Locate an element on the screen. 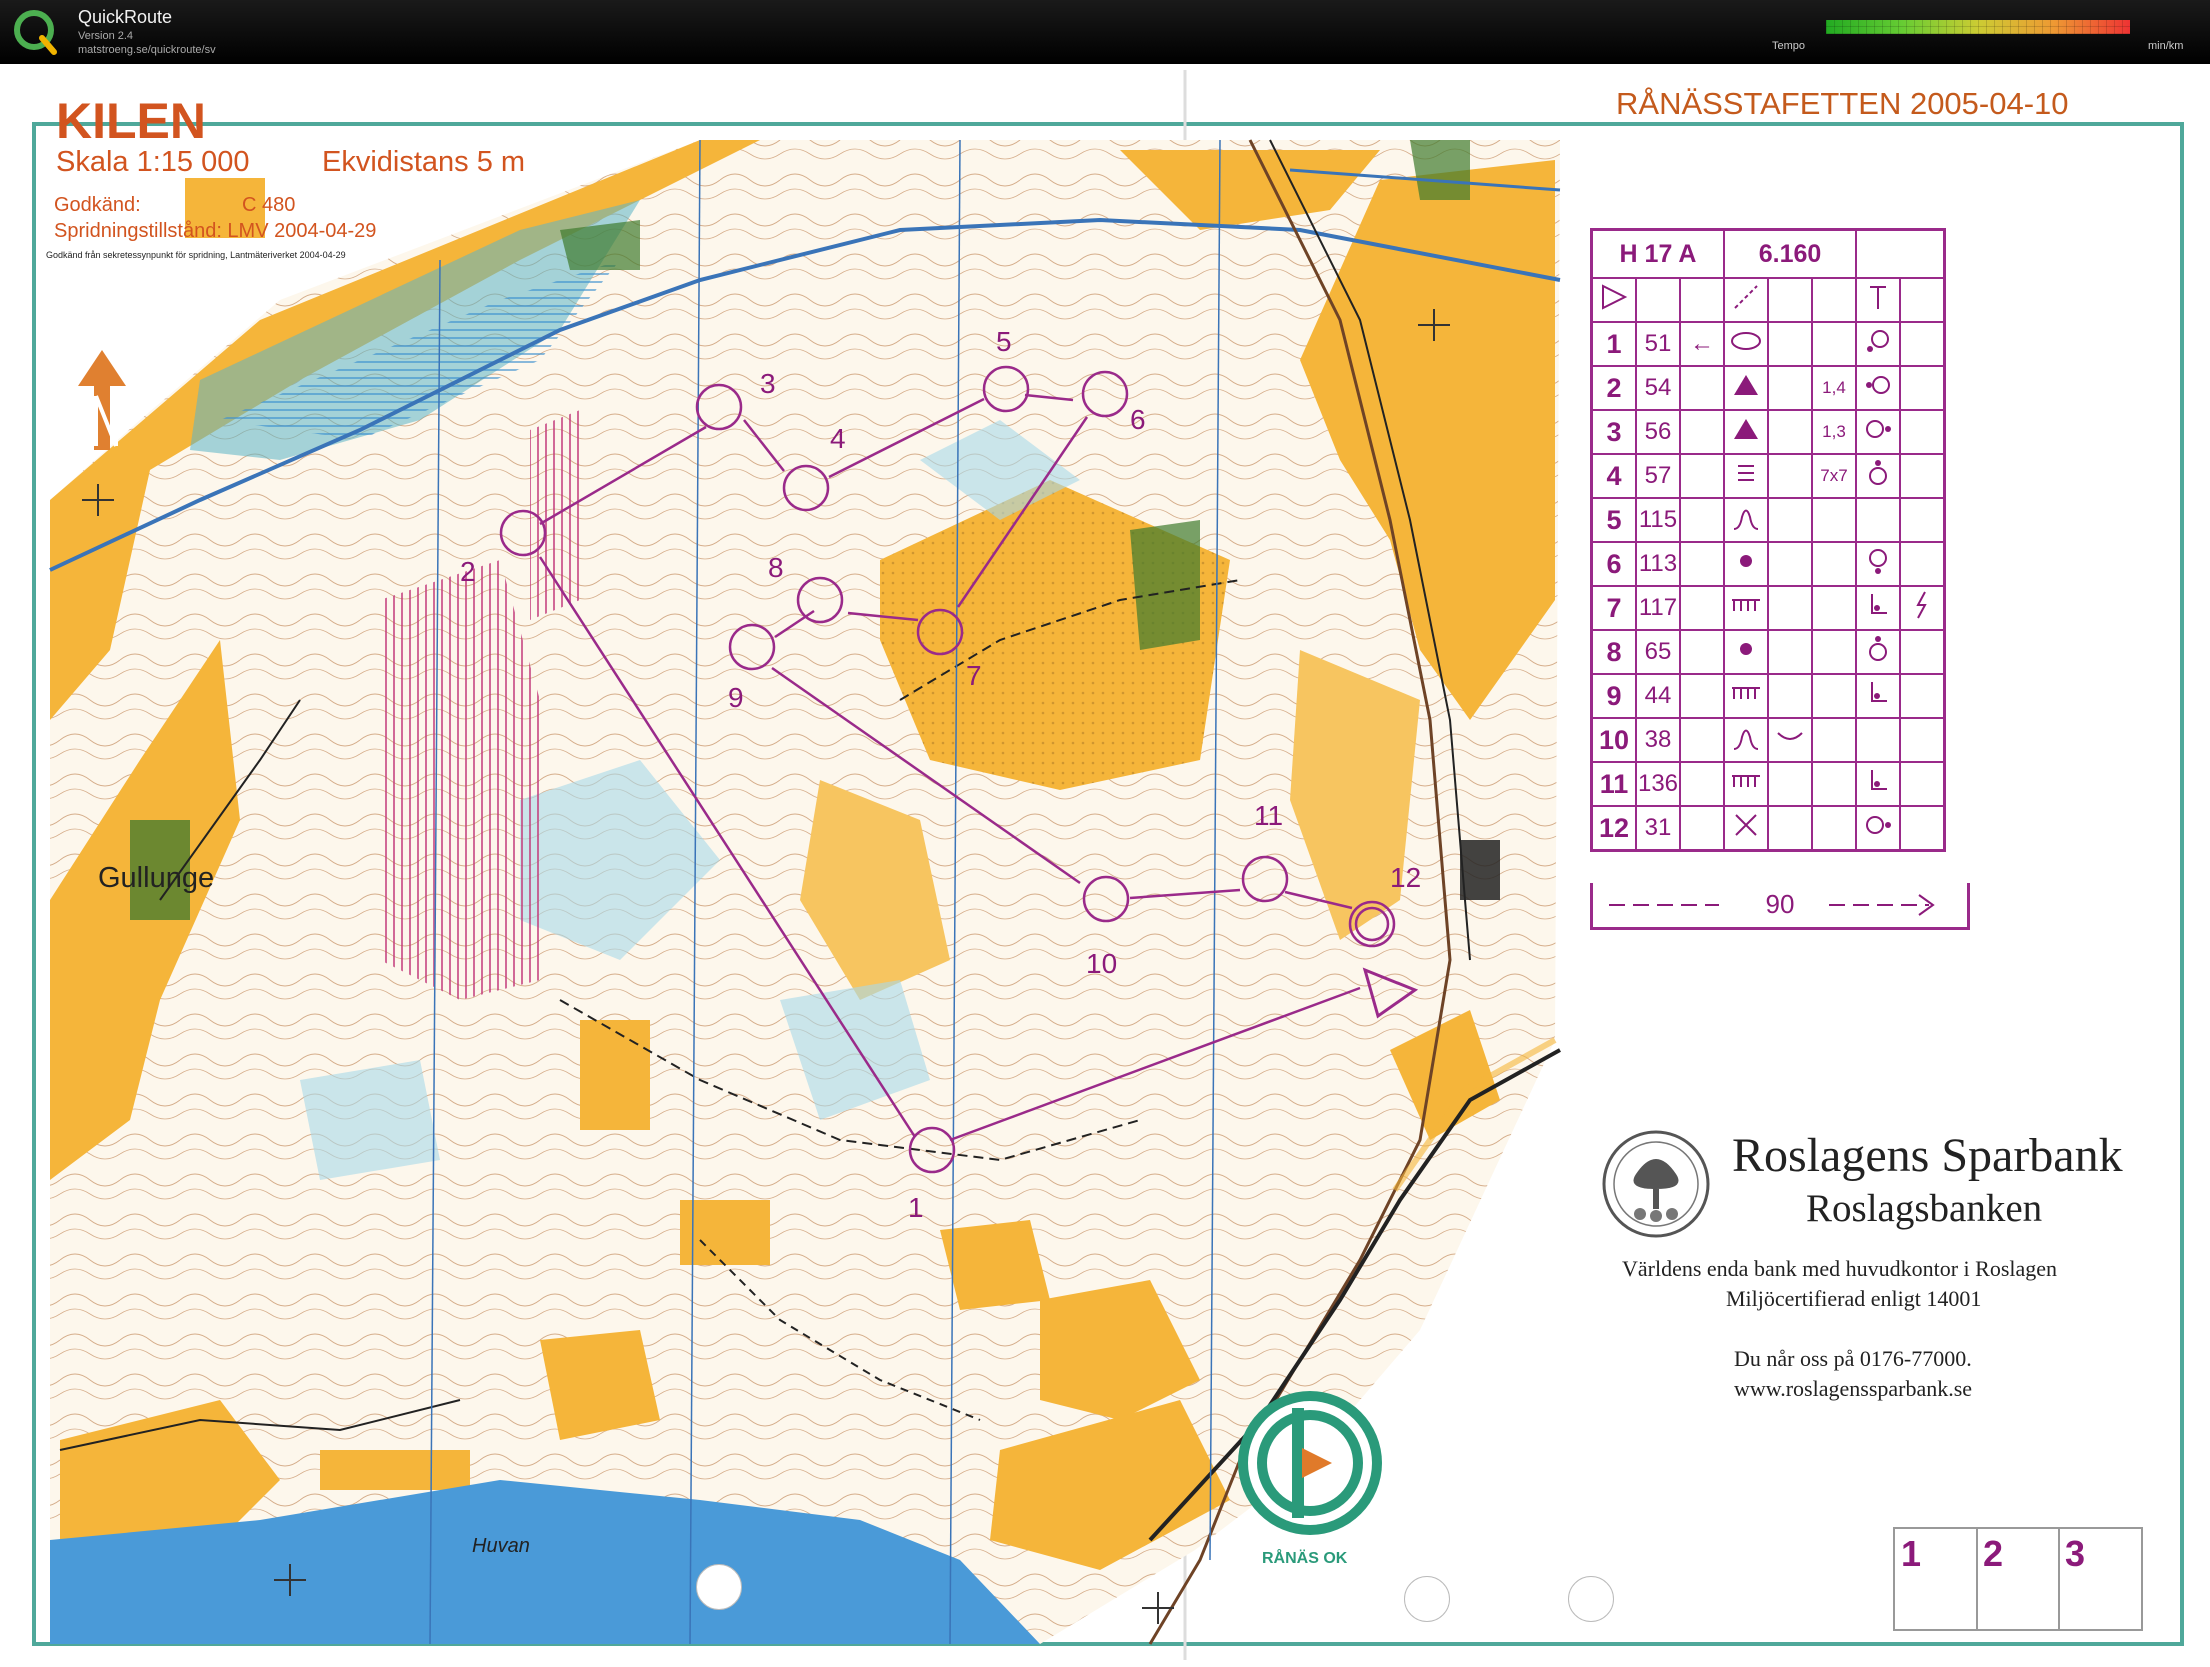  control-description-row: 5 115 is located at coordinates (1768, 520).